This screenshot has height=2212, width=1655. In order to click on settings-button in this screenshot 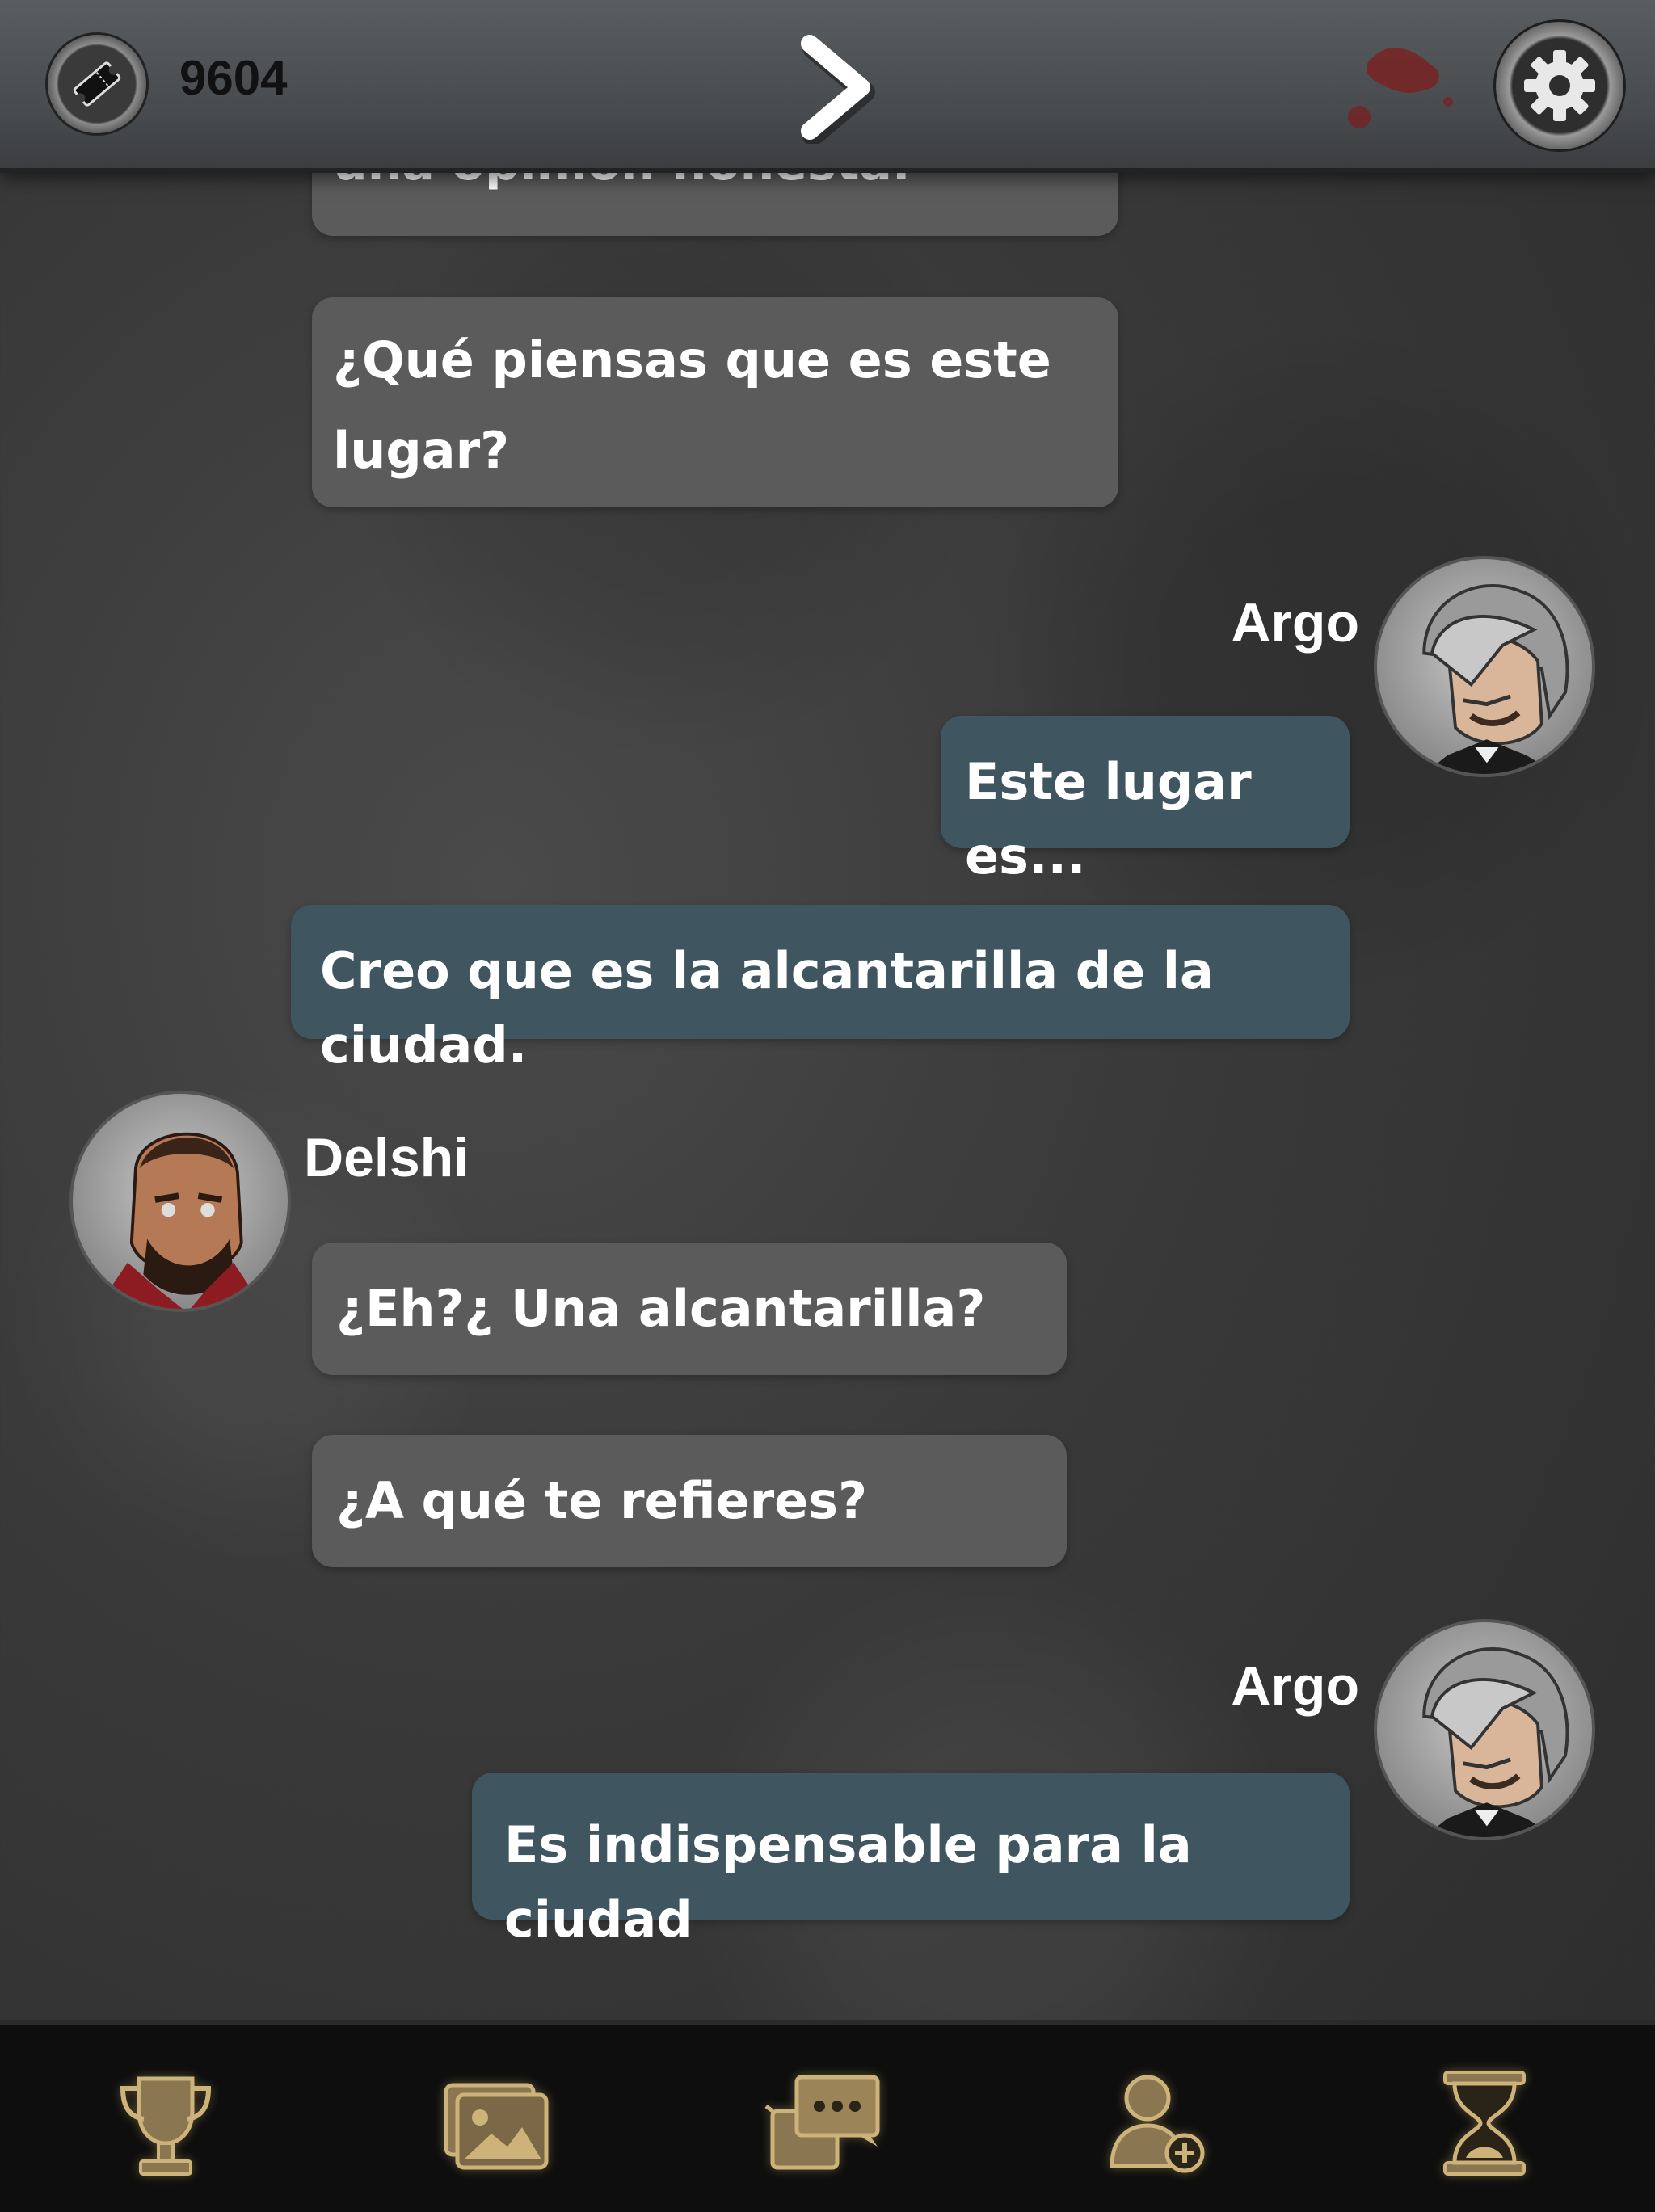, I will do `click(1559, 85)`.